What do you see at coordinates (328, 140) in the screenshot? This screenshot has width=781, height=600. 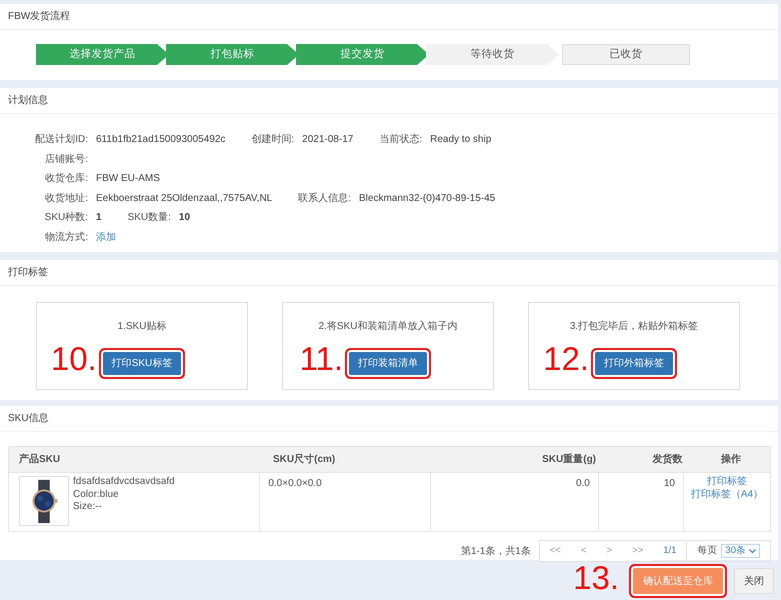 I see `field-value: 2021-08-17` at bounding box center [328, 140].